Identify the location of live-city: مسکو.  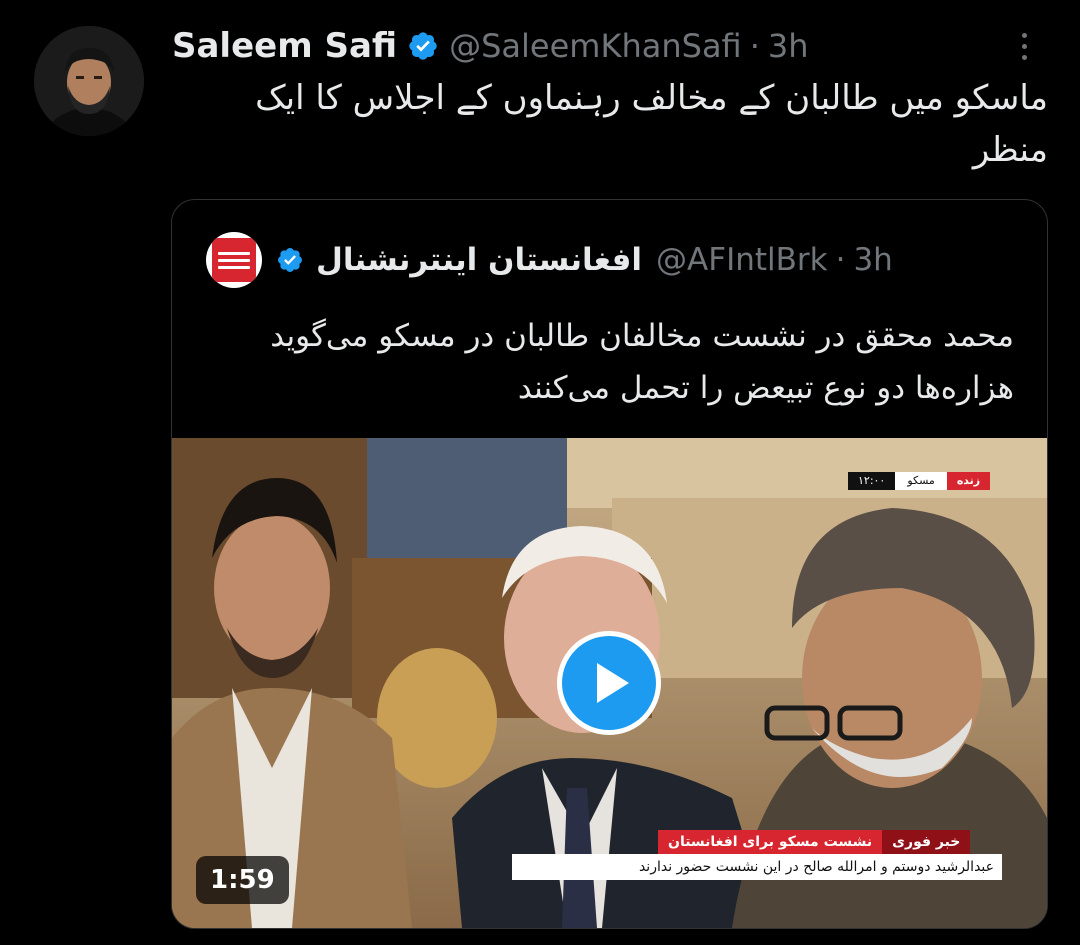
(921, 481).